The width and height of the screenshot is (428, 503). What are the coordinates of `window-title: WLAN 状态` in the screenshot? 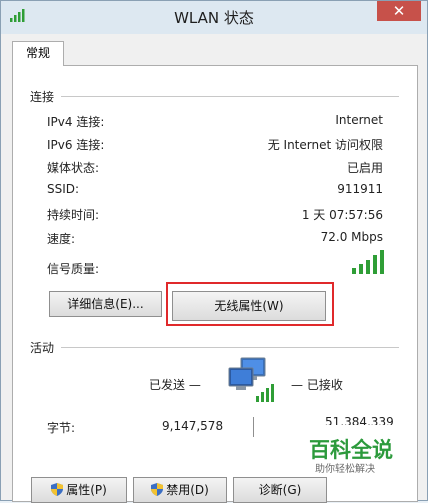 It's located at (214, 18).